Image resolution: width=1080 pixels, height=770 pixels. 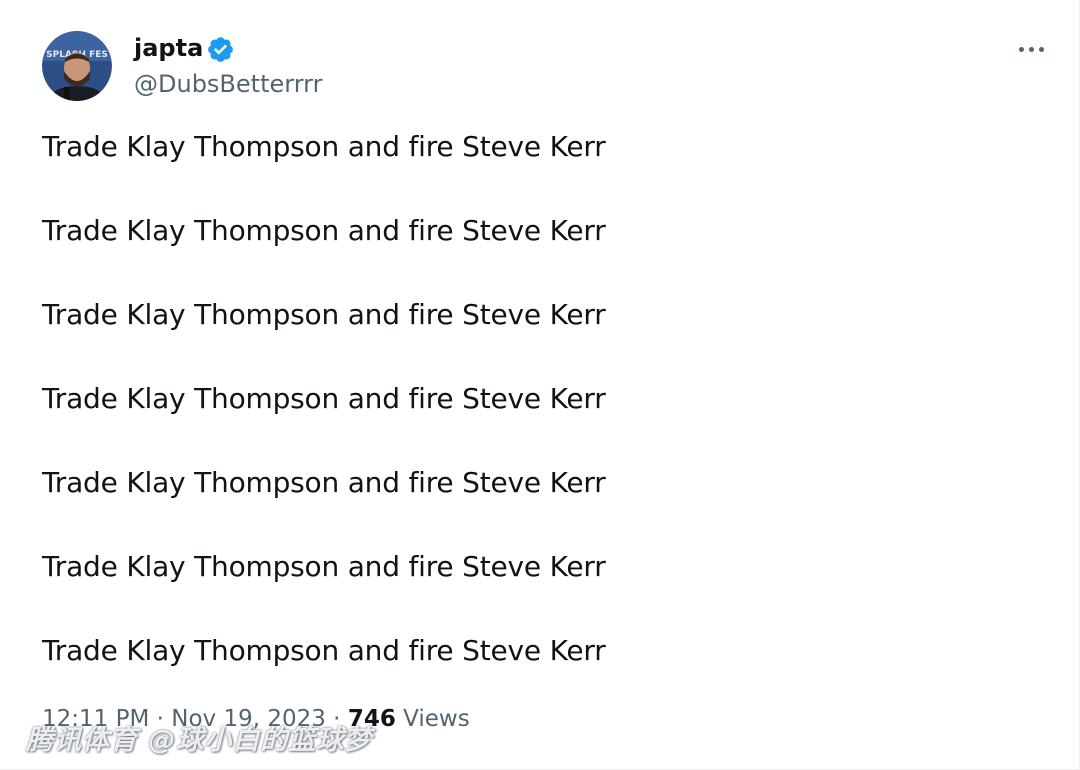 I want to click on more-options-button, so click(x=1031, y=49).